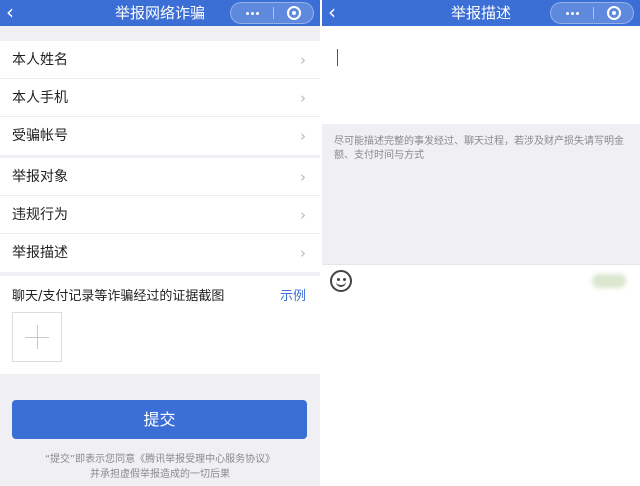 The height and width of the screenshot is (486, 640). What do you see at coordinates (160, 177) in the screenshot?
I see `field-report-target: 举报对象 ›` at bounding box center [160, 177].